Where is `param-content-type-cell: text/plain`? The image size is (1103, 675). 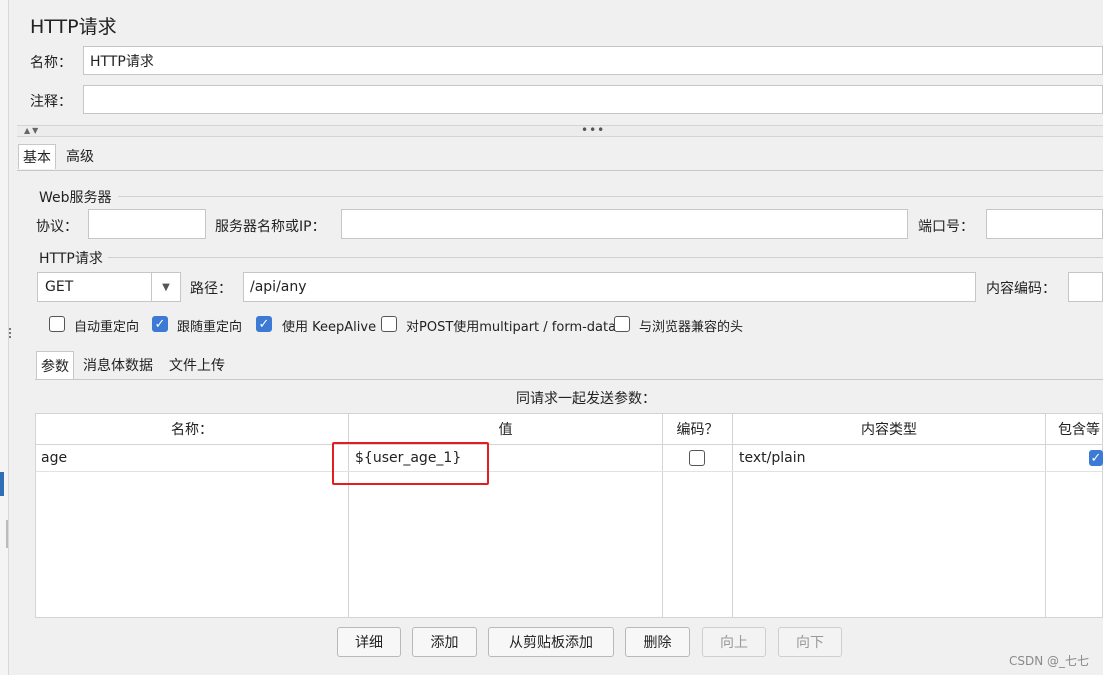 param-content-type-cell: text/plain is located at coordinates (889, 458).